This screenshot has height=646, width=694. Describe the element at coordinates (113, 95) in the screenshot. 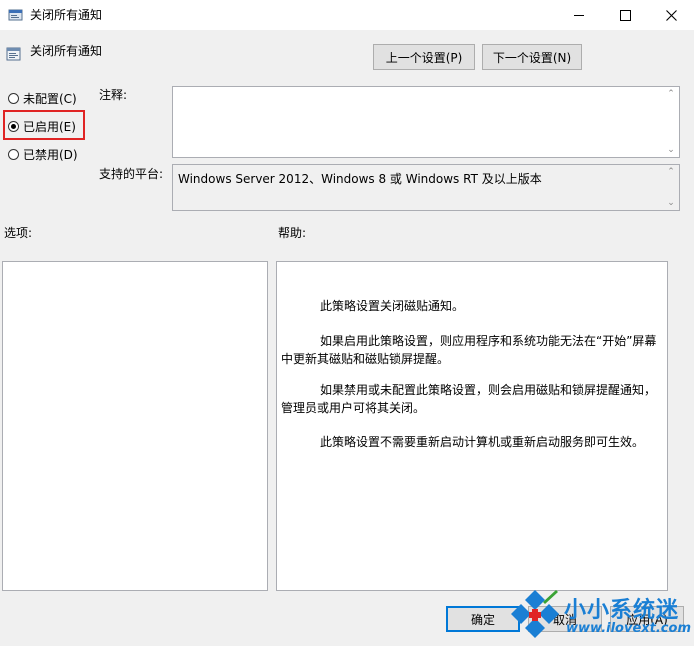

I see `comment-label: 注释:` at that location.